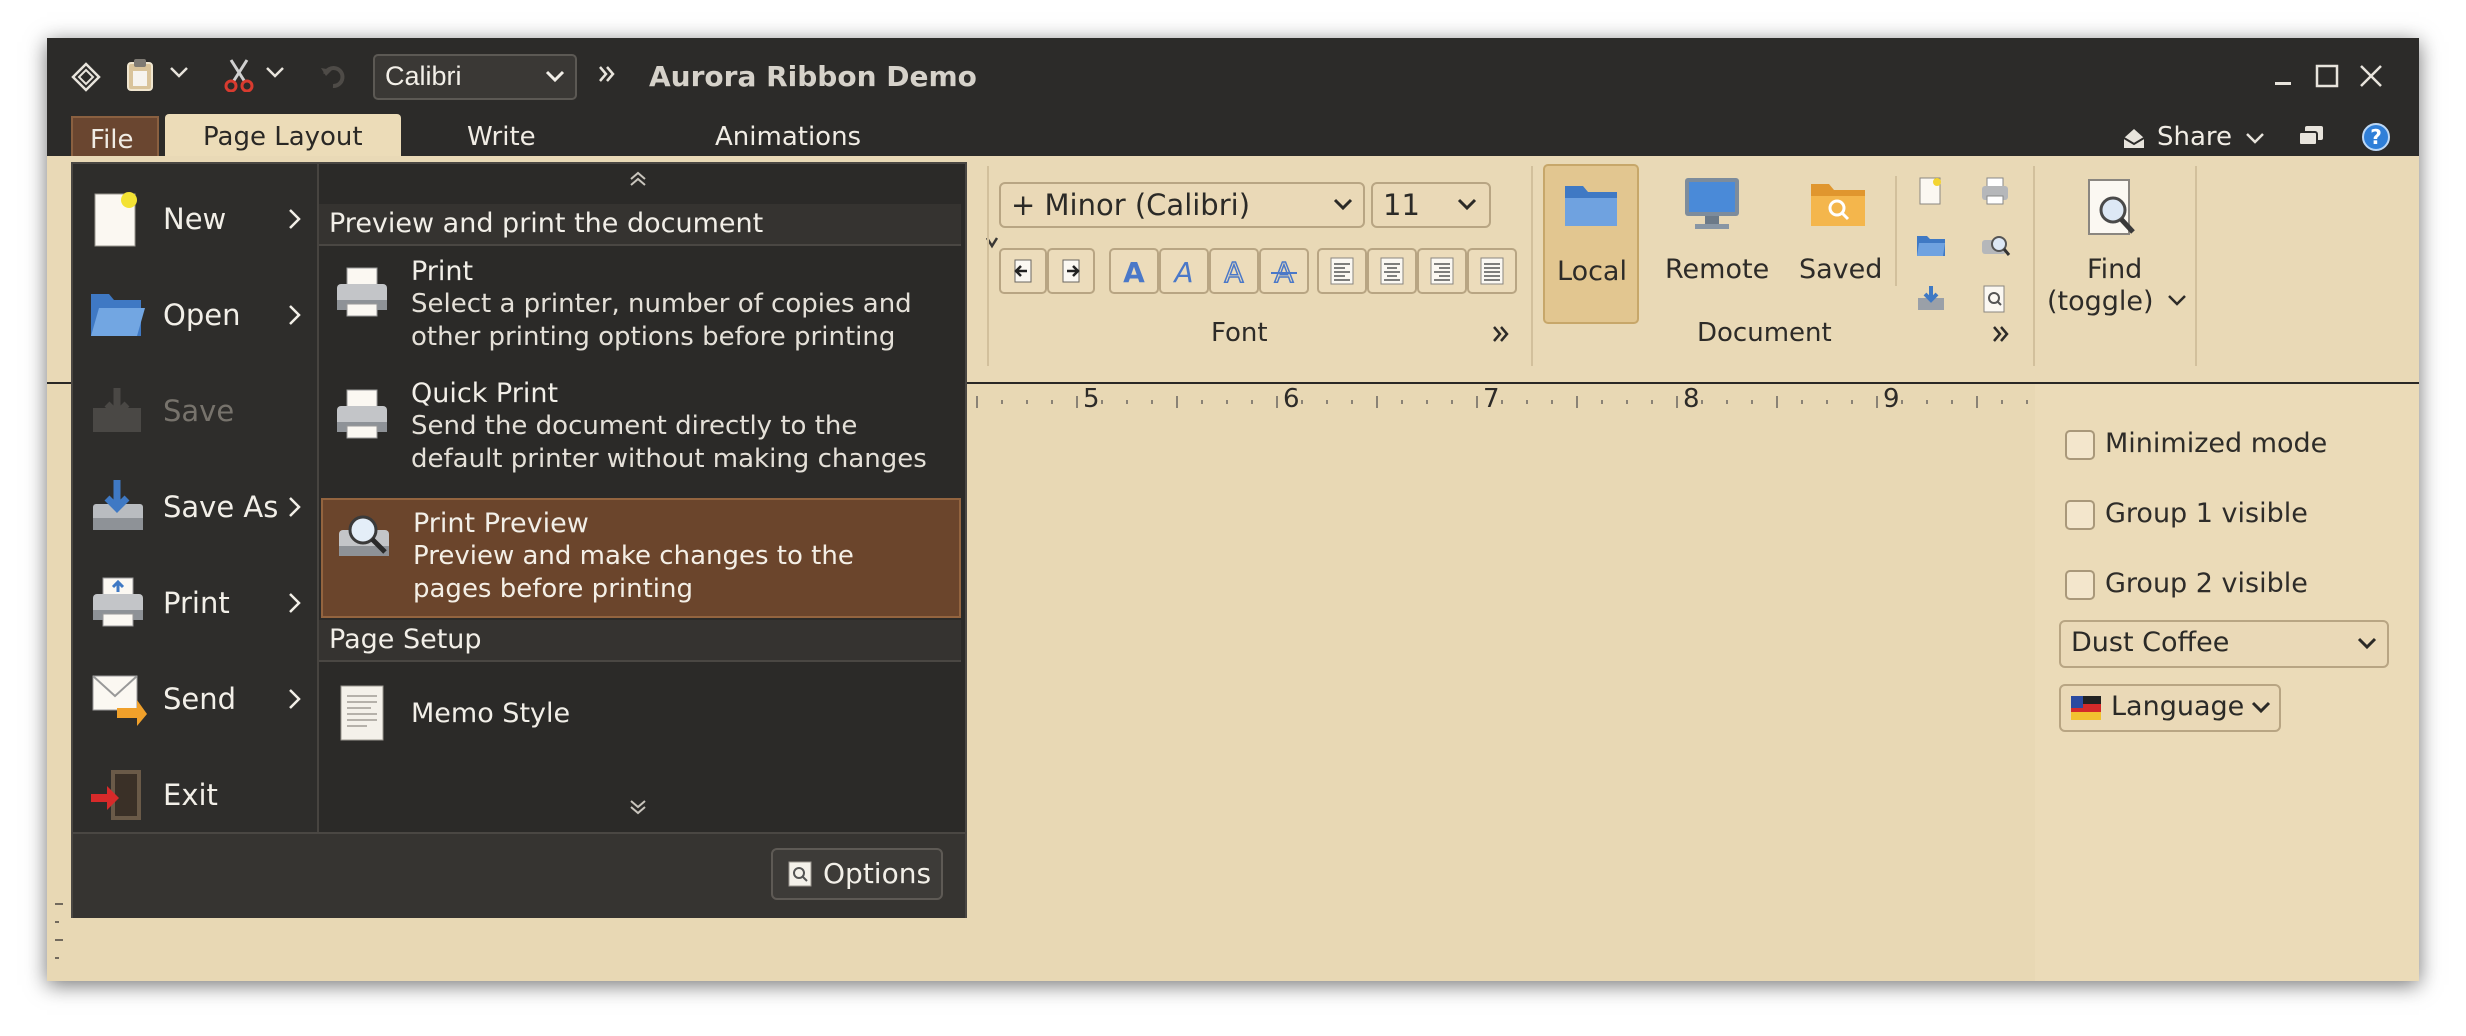  I want to click on font-group-launcher-icon, so click(1501, 334).